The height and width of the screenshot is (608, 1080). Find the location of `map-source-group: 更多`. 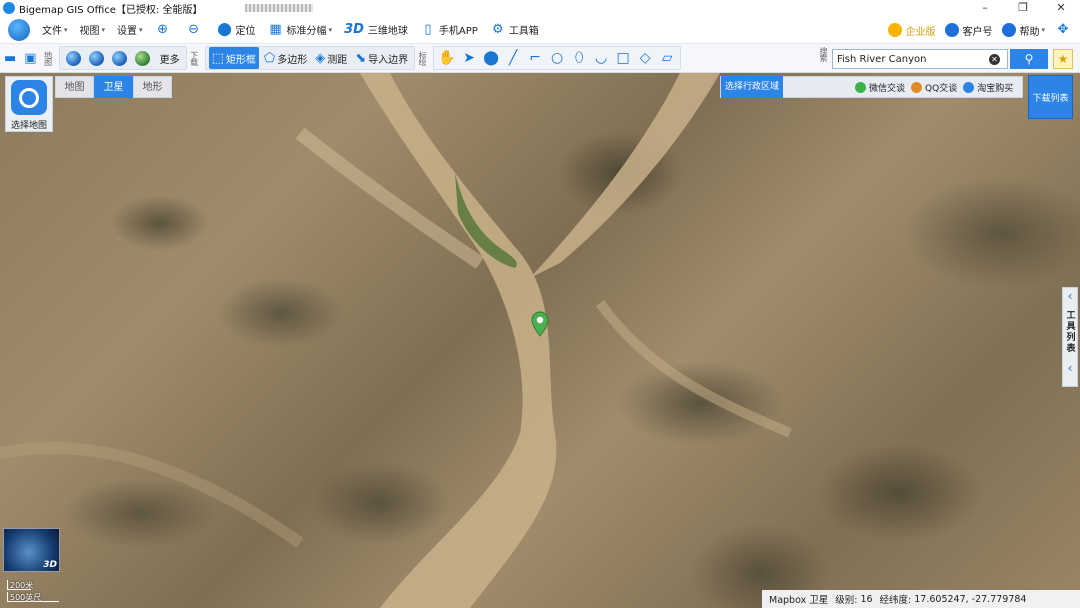

map-source-group: 更多 is located at coordinates (122, 58).